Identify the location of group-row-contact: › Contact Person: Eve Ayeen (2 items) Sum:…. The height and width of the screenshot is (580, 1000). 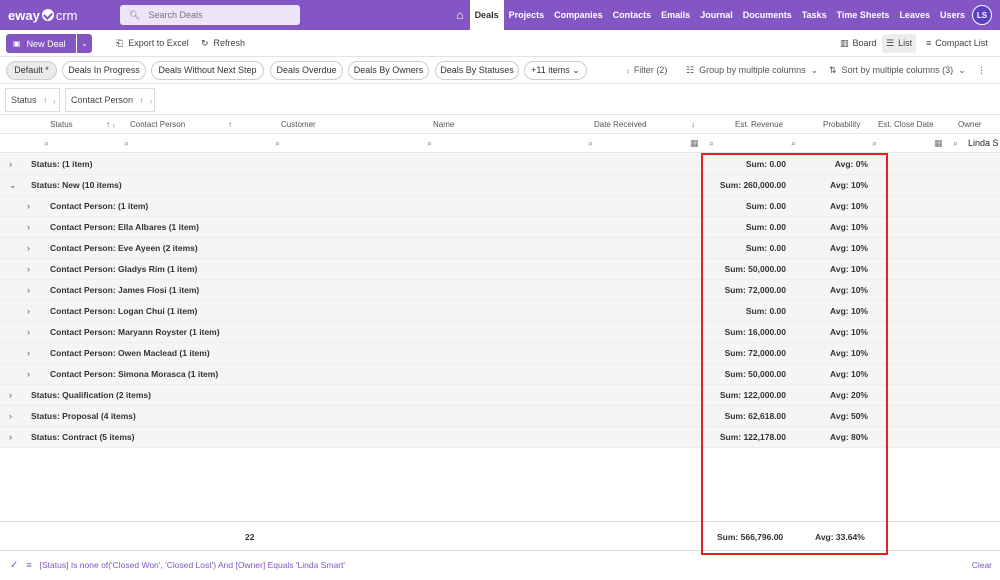
(500, 248).